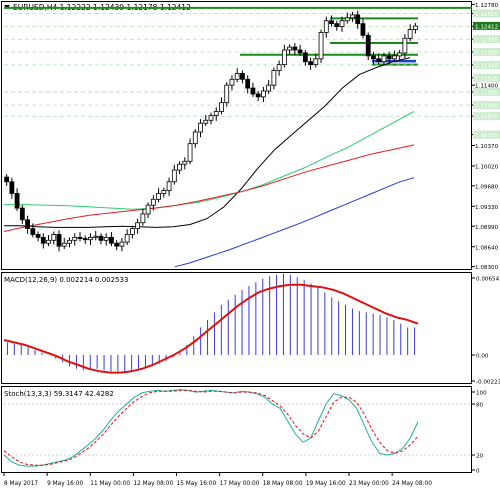 The width and height of the screenshot is (500, 494). I want to click on time-tick-label: 19 May 16:00, so click(326, 484).